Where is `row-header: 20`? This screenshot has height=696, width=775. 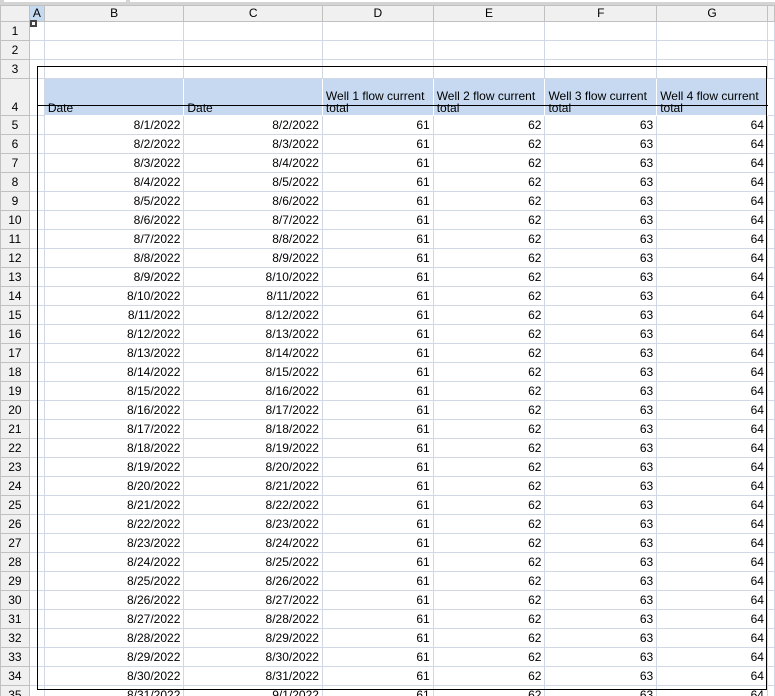
row-header: 20 is located at coordinates (15, 410).